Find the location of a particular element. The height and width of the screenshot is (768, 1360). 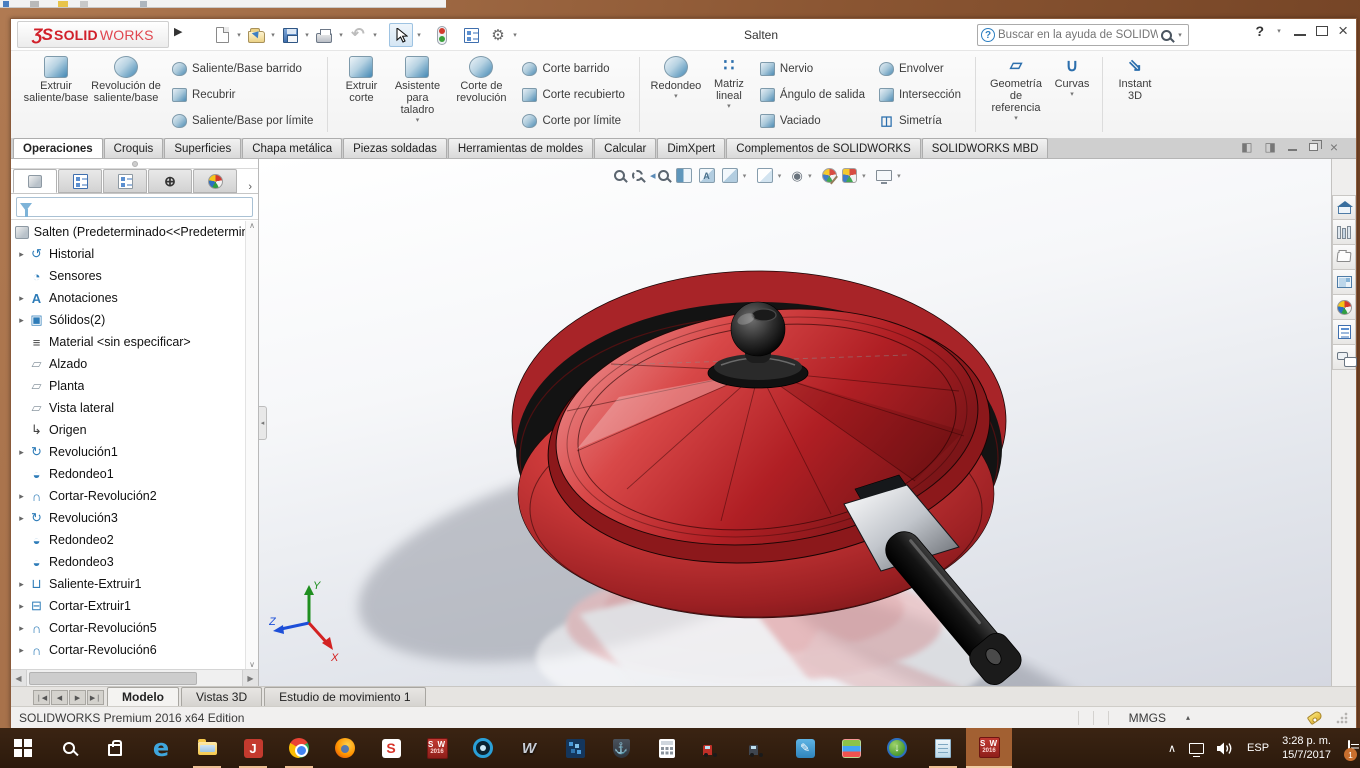

tab-piezas-soldadas: Piezas soldadas is located at coordinates (395, 148).